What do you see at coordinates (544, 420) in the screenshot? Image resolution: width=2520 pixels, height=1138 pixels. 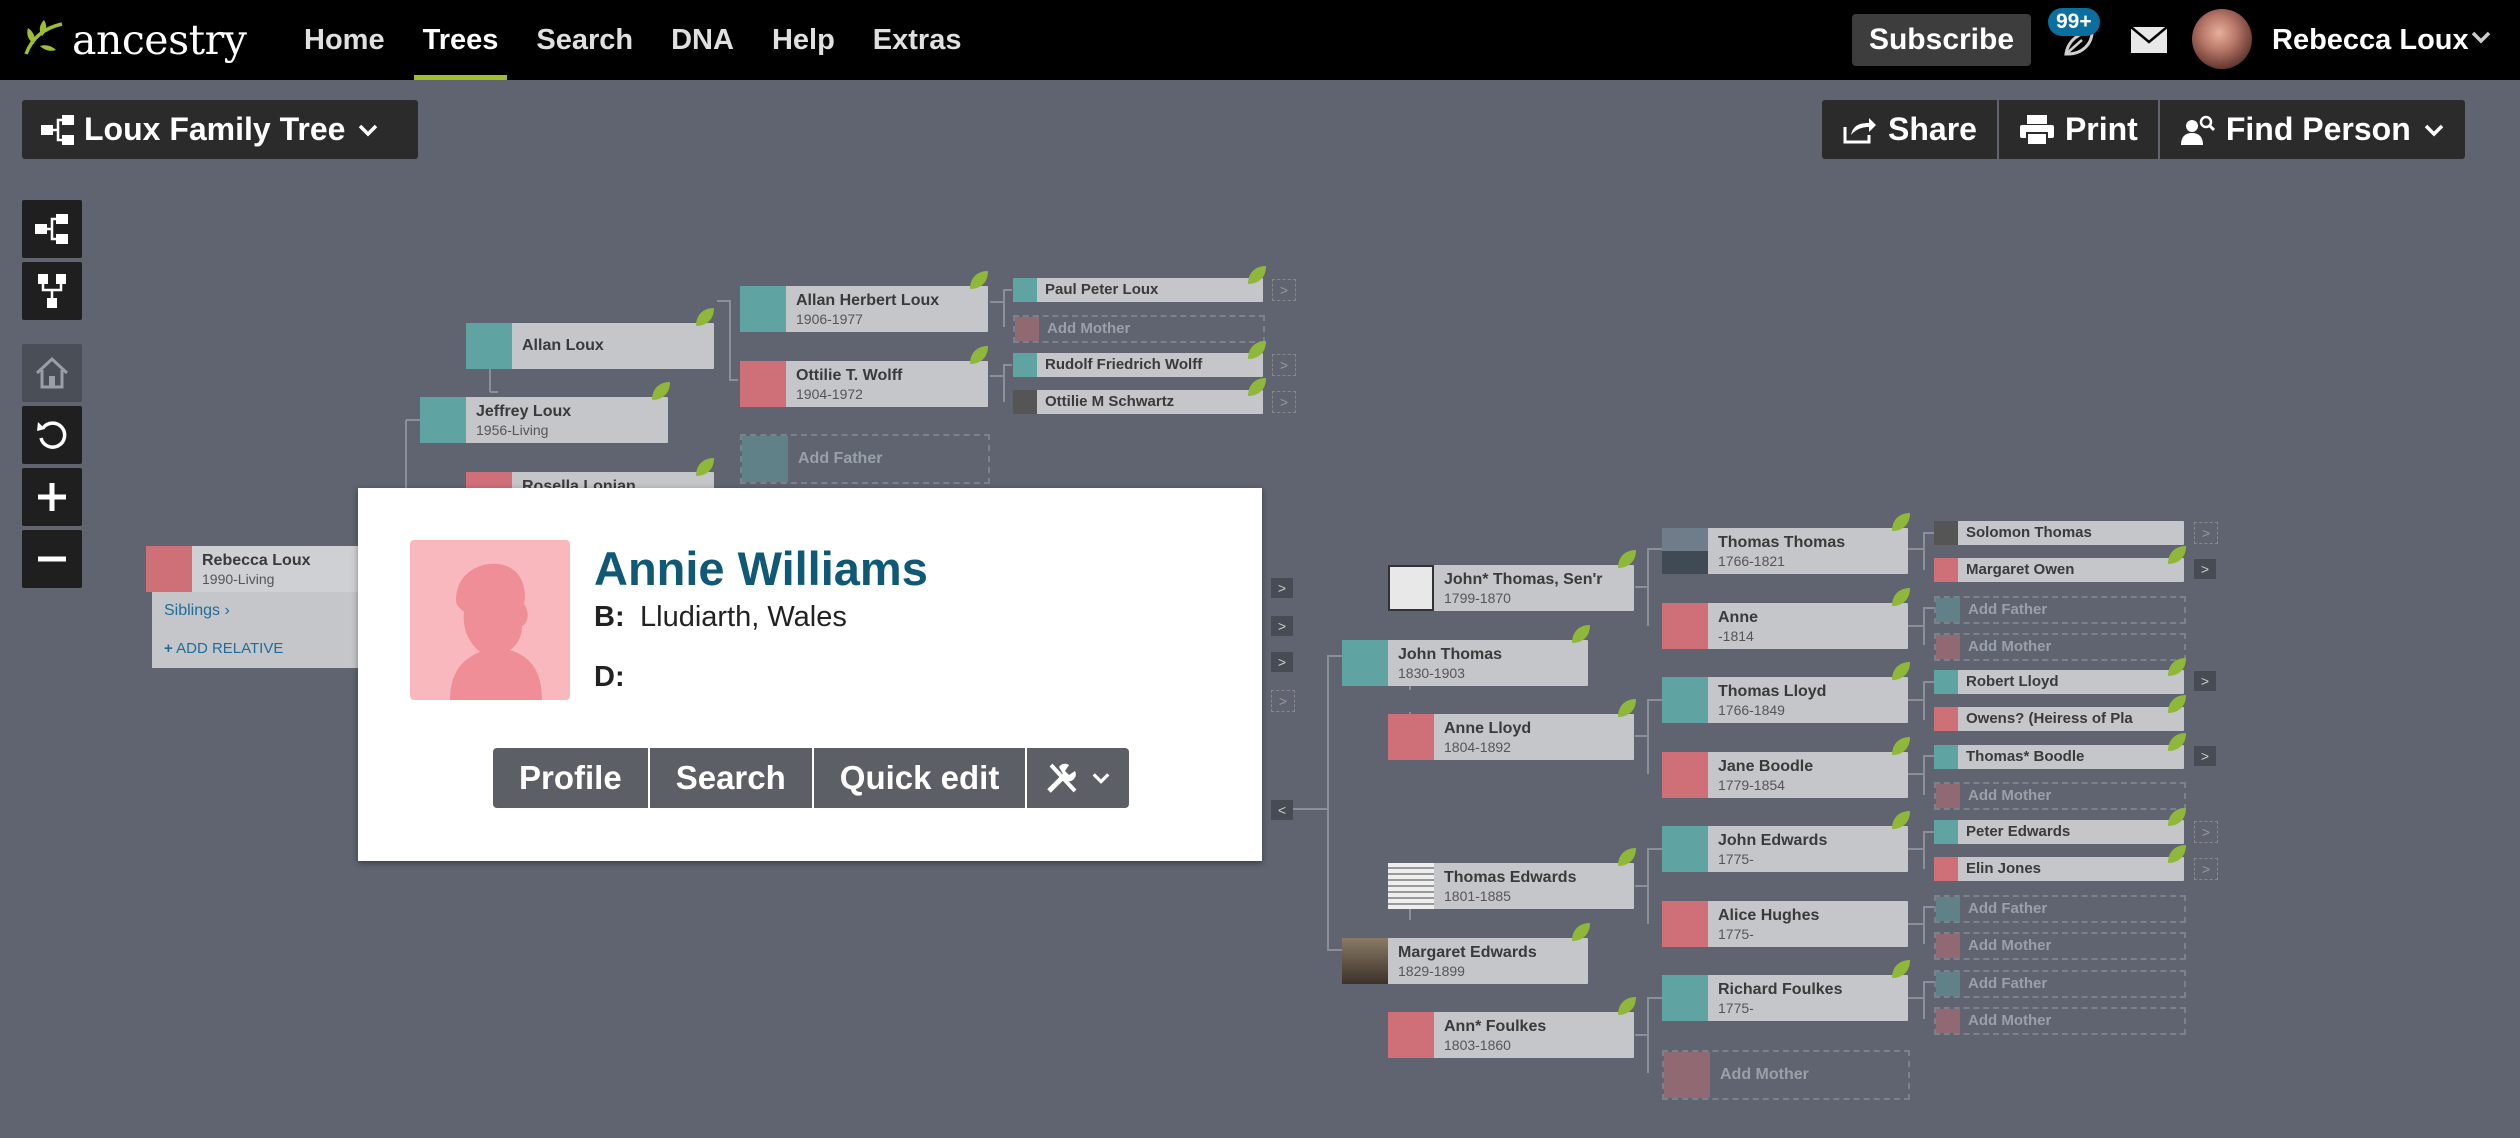 I see `person-card: Jeffrey Loux 1956-Living` at bounding box center [544, 420].